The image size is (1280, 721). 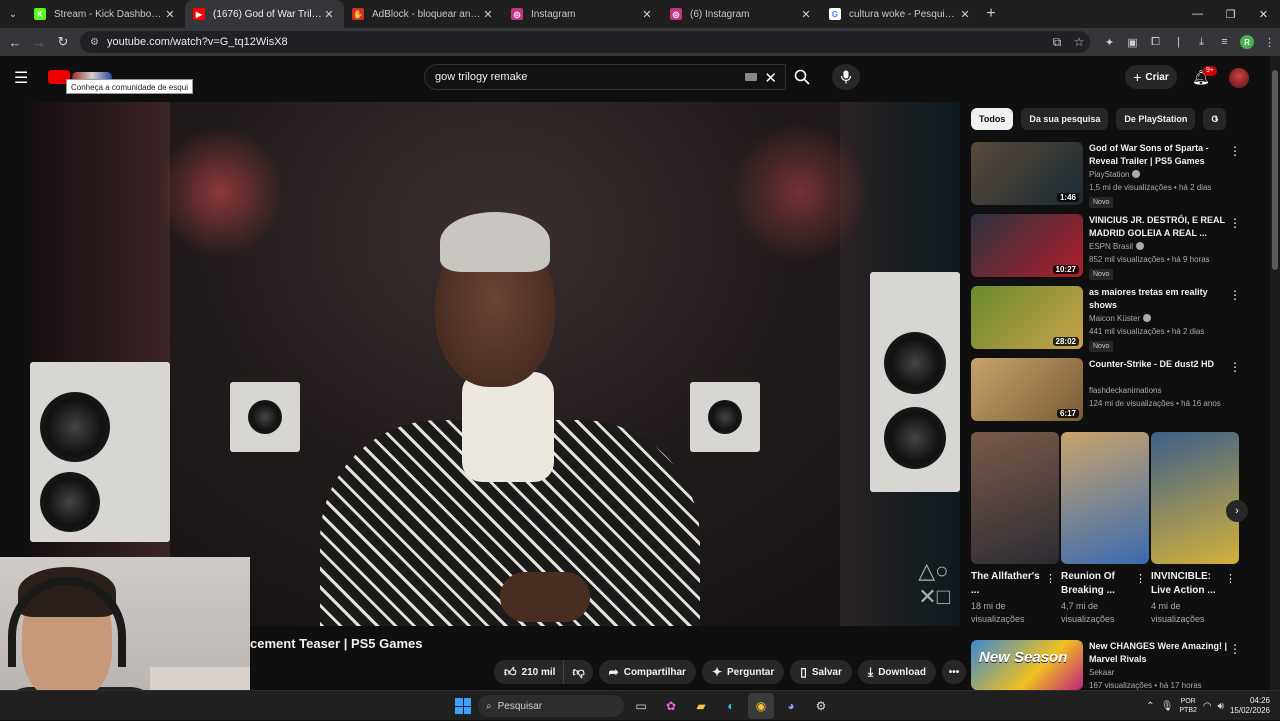 What do you see at coordinates (731, 706) in the screenshot?
I see `edge-browser-icon: ◐` at bounding box center [731, 706].